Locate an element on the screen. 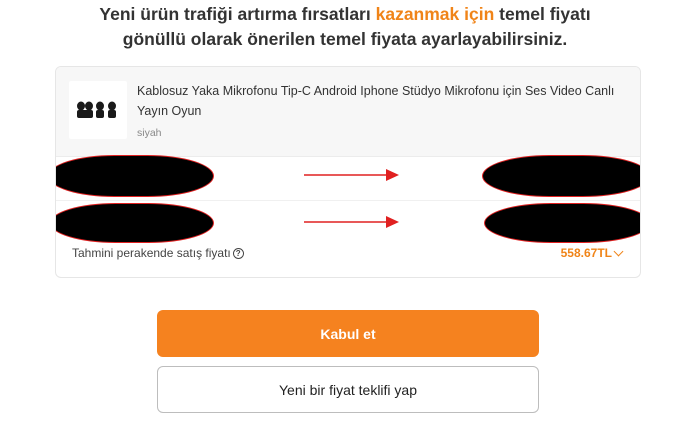  estimate-label: Tahmini perakende satış fiyatı ? is located at coordinates (158, 253).